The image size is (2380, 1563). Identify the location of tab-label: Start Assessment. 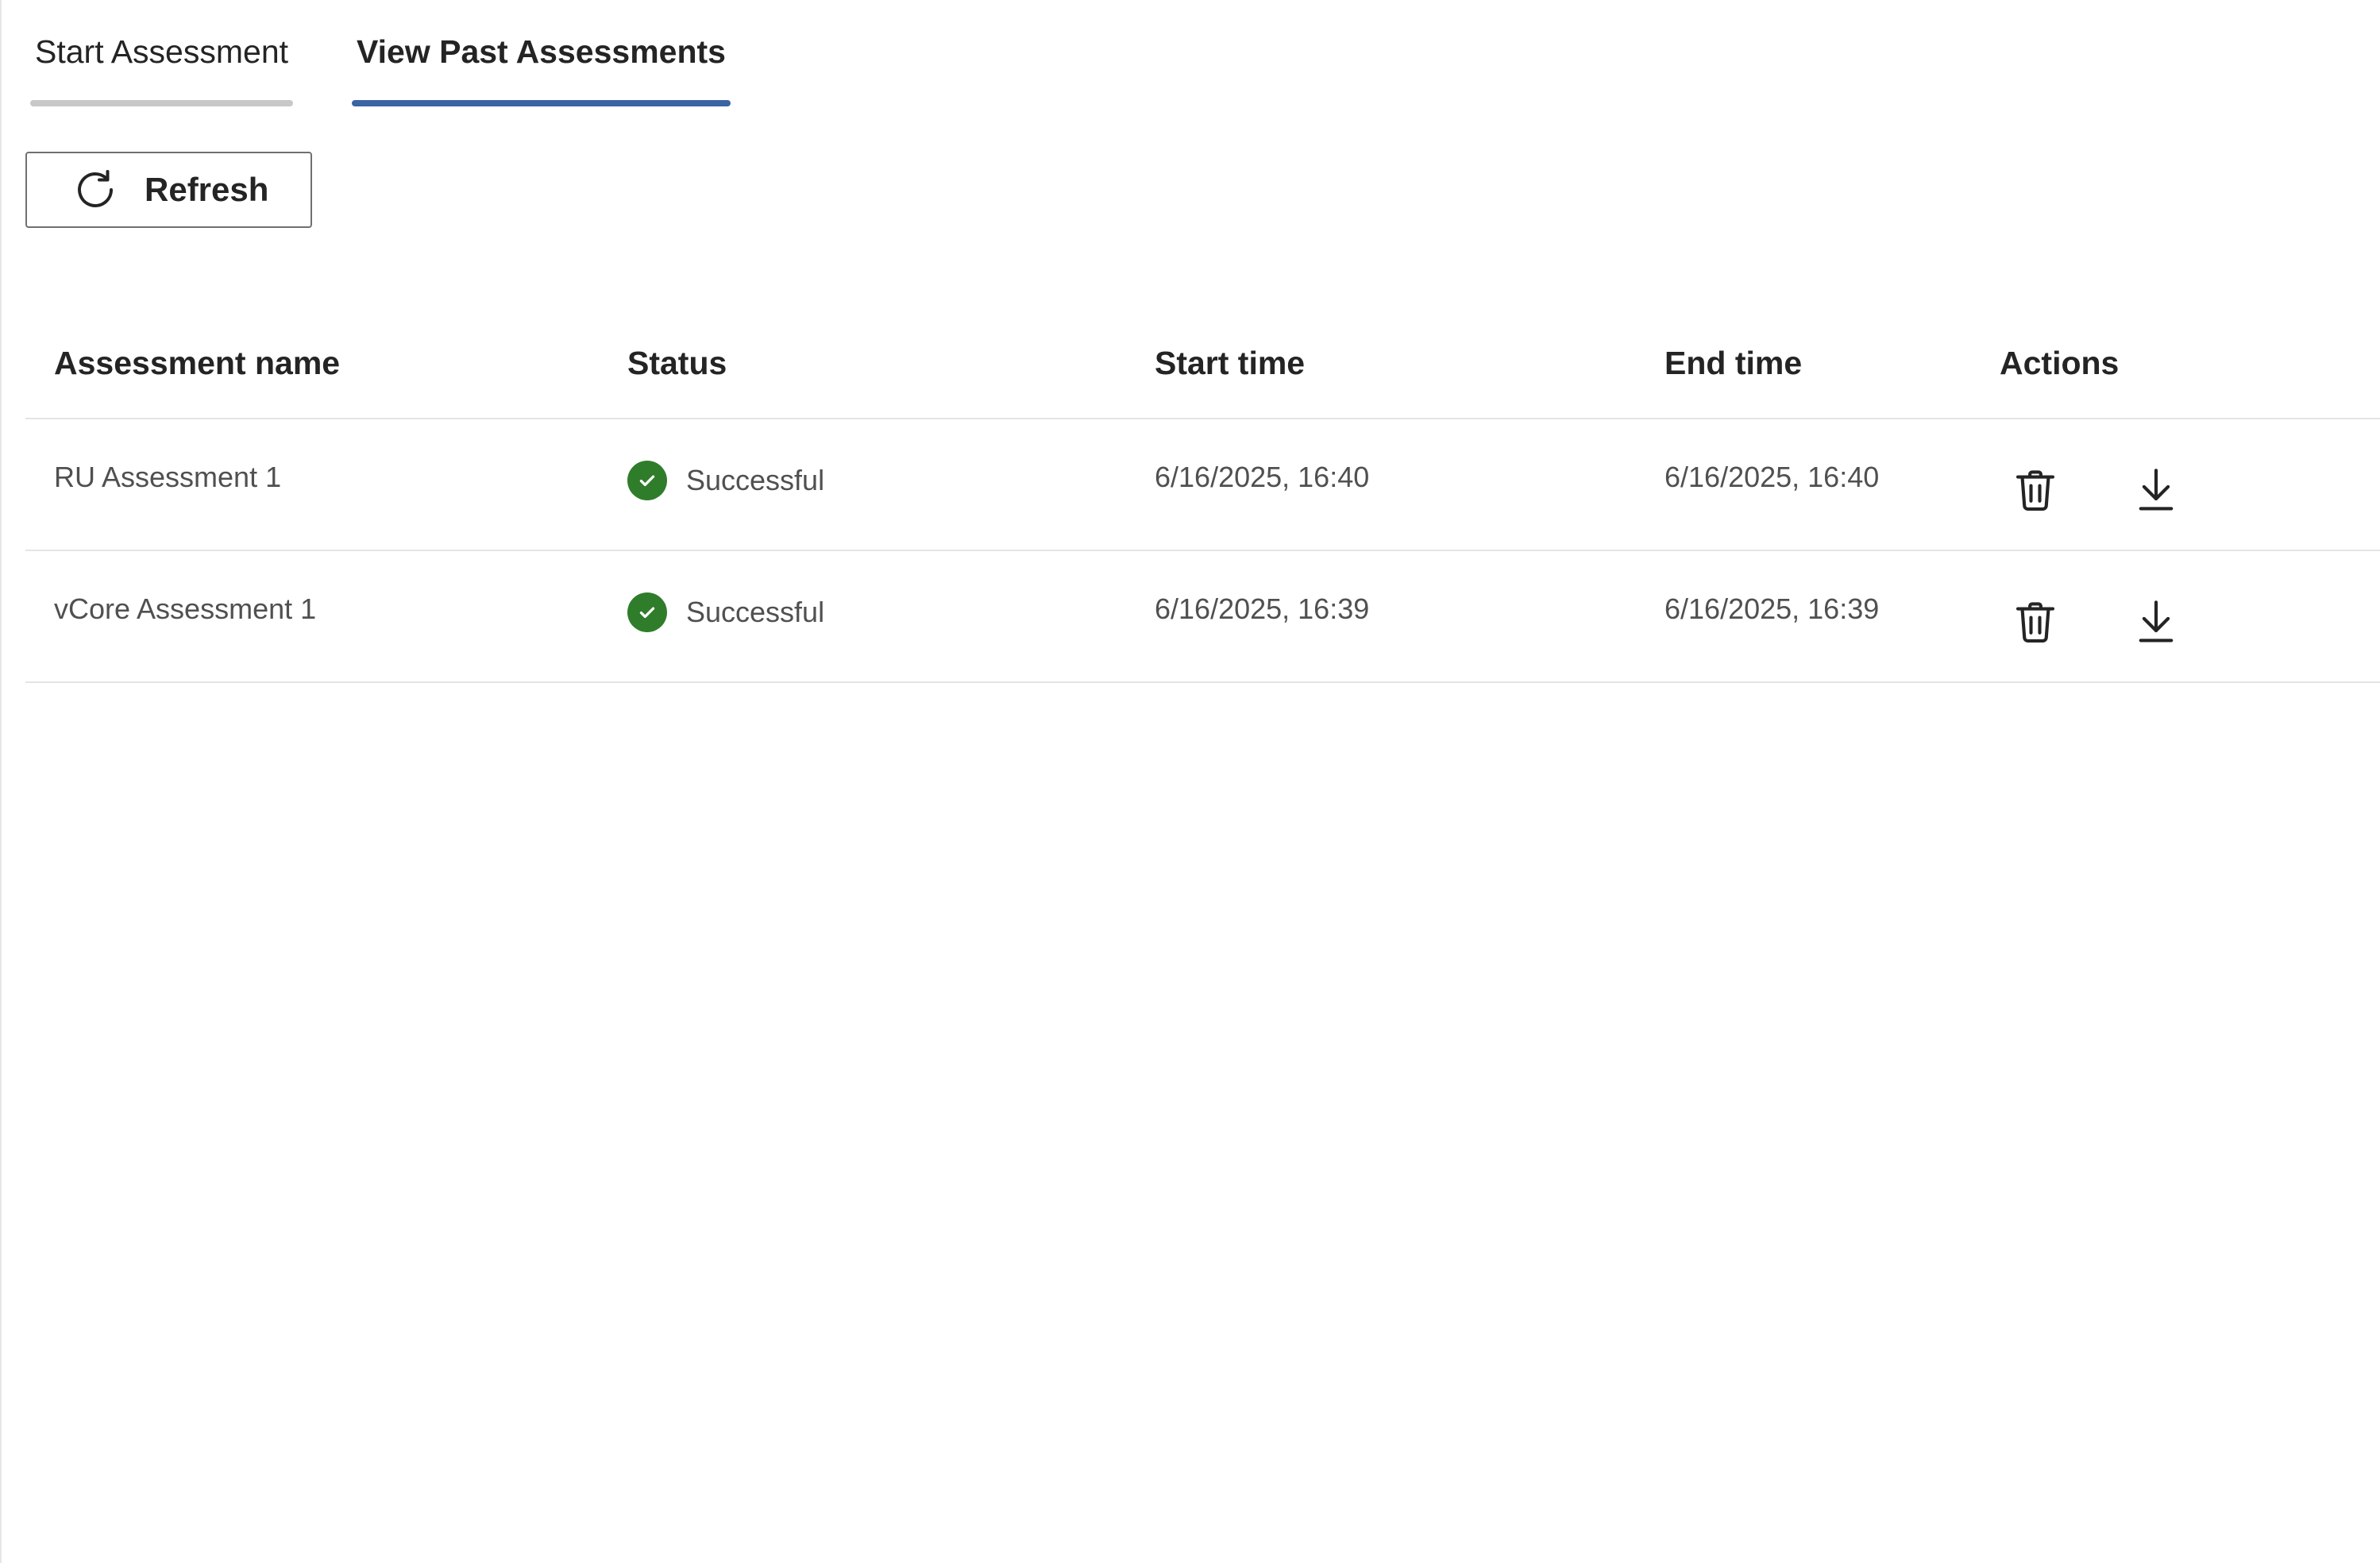
(161, 51).